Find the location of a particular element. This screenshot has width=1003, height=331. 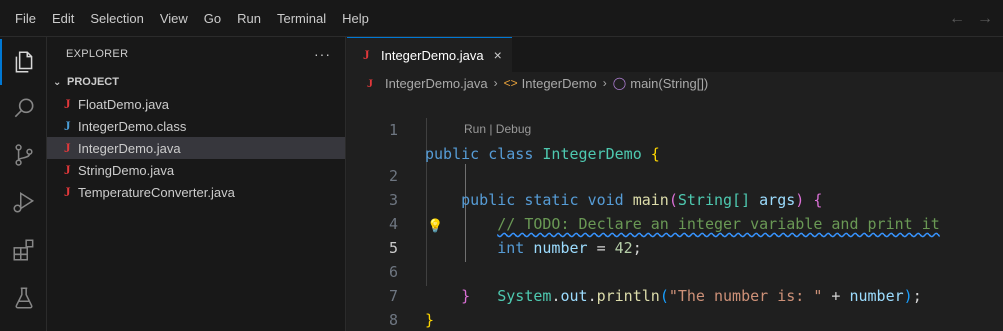

class-file-icon: J is located at coordinates (67, 125).